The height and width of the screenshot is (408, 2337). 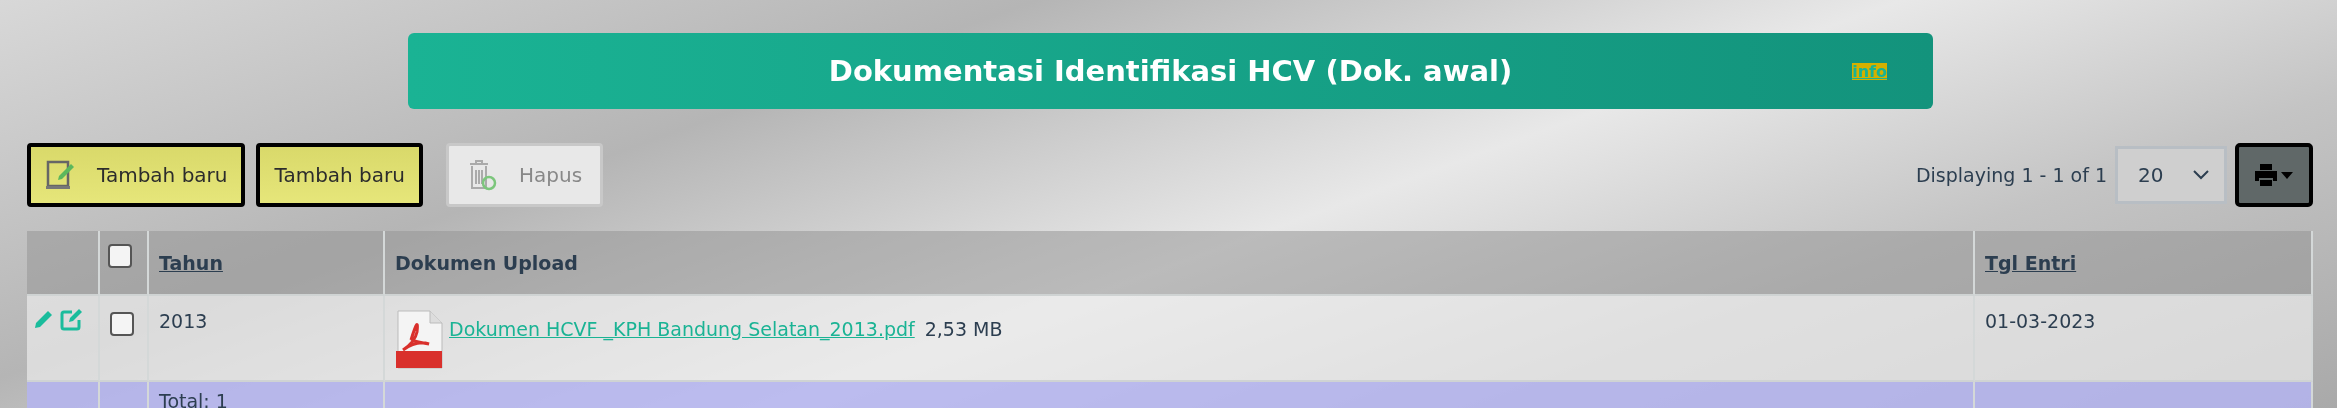 I want to click on column-header: Dokumen Upload, so click(x=486, y=262).